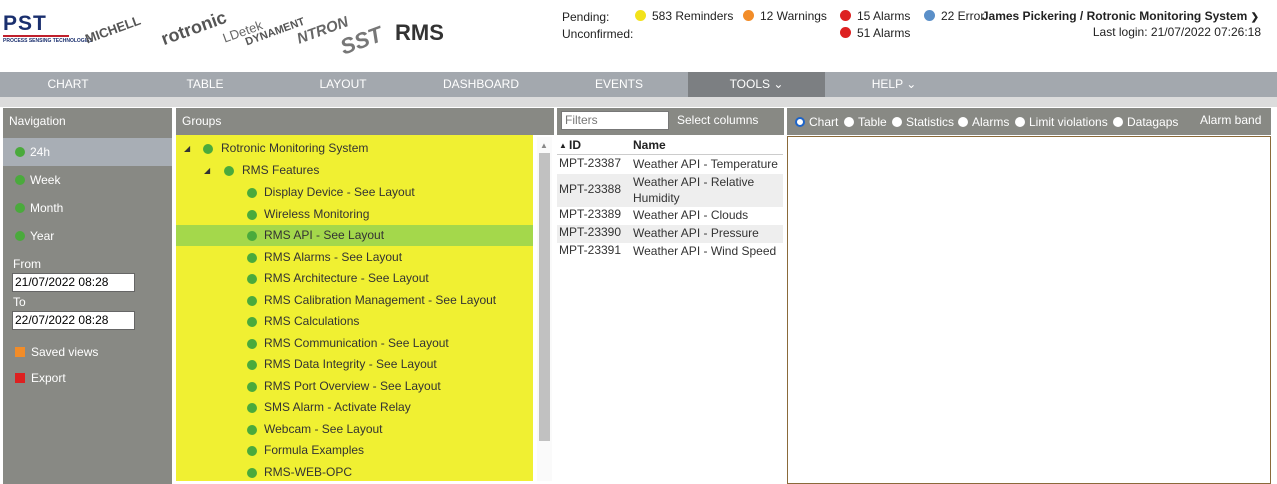  Describe the element at coordinates (670, 190) in the screenshot. I see `table-row: MPT-23388 Weather API - Relative Humidity` at that location.